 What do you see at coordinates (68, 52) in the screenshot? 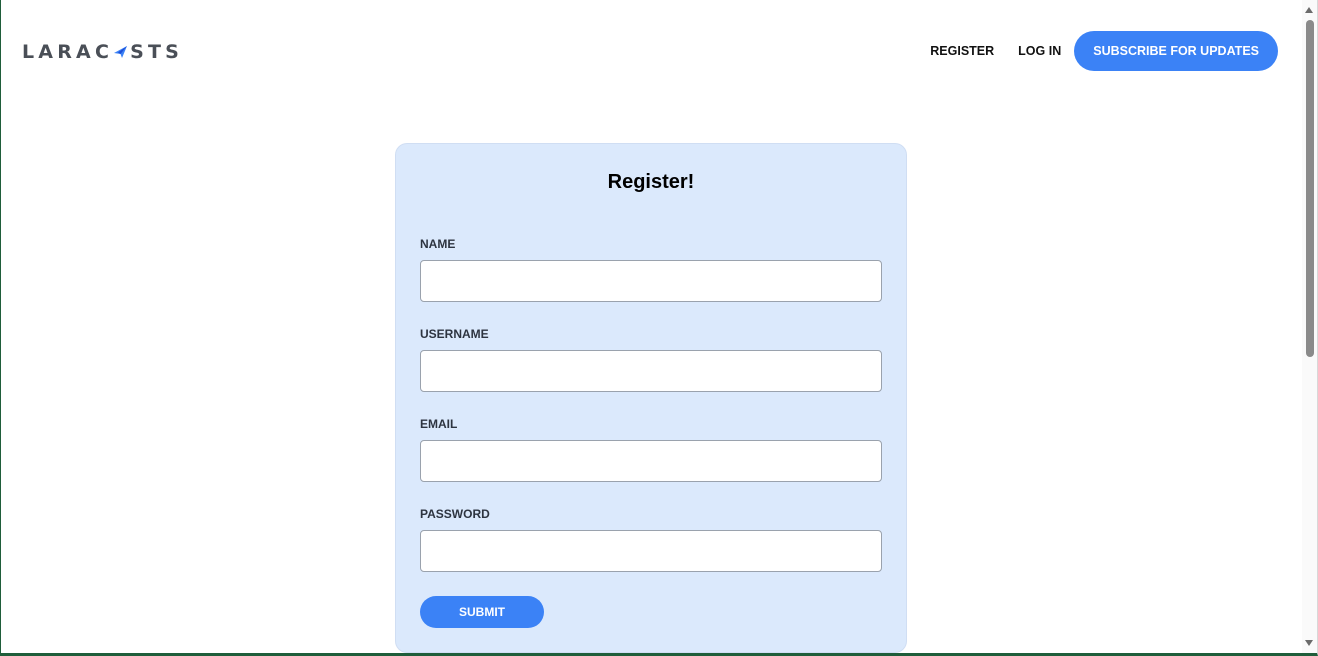
I see `logo-text-start: LARAC` at bounding box center [68, 52].